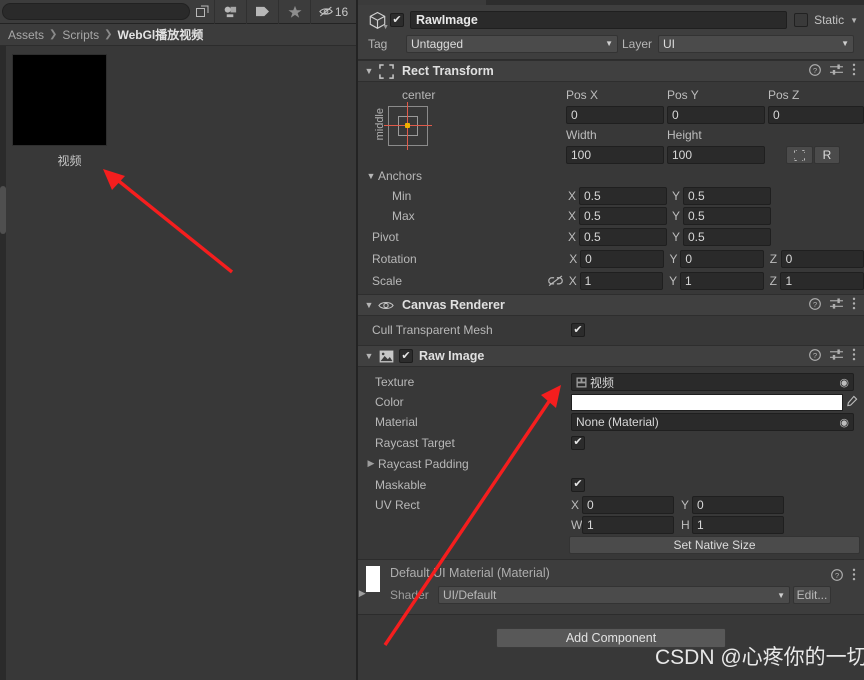 The height and width of the screenshot is (680, 864). I want to click on eyedropper-icon, so click(852, 402).